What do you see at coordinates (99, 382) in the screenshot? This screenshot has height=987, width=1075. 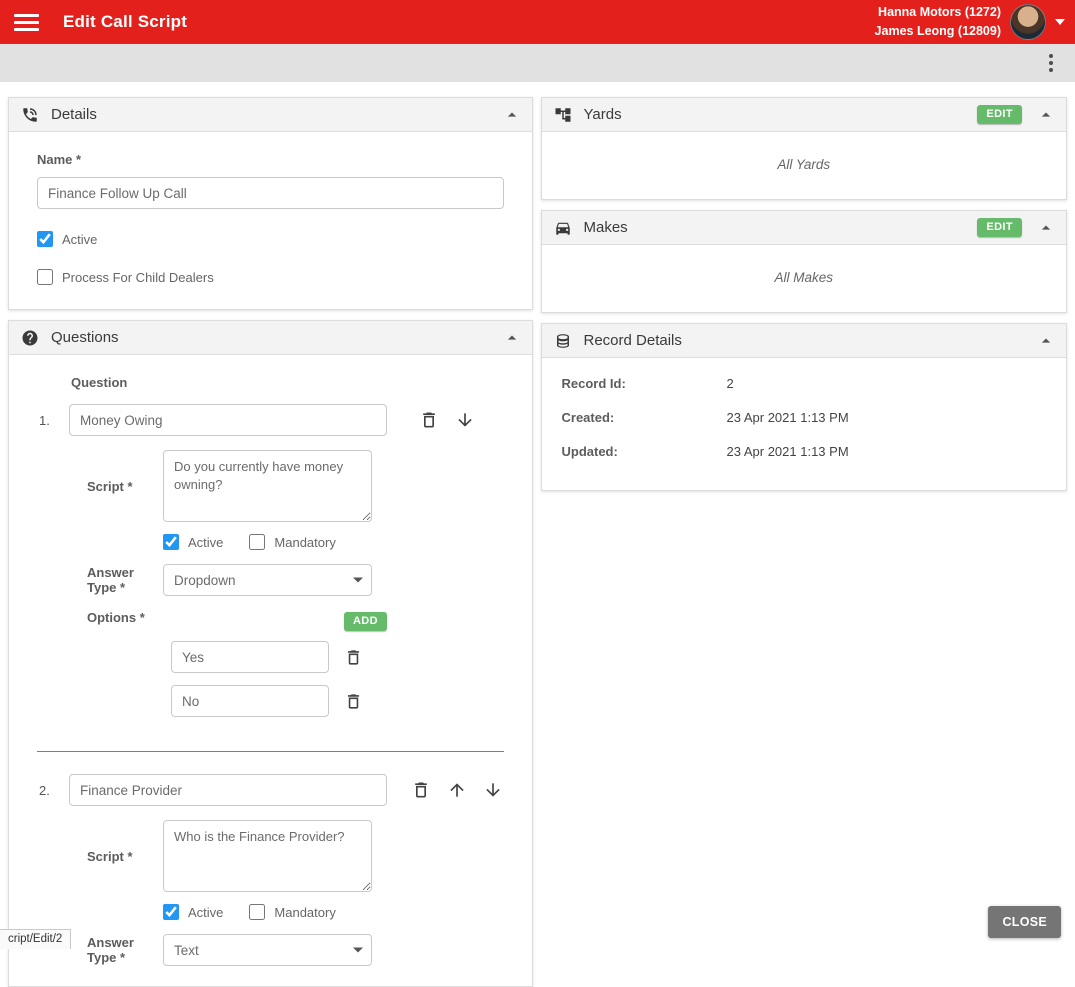 I see `question-column-header: Question` at bounding box center [99, 382].